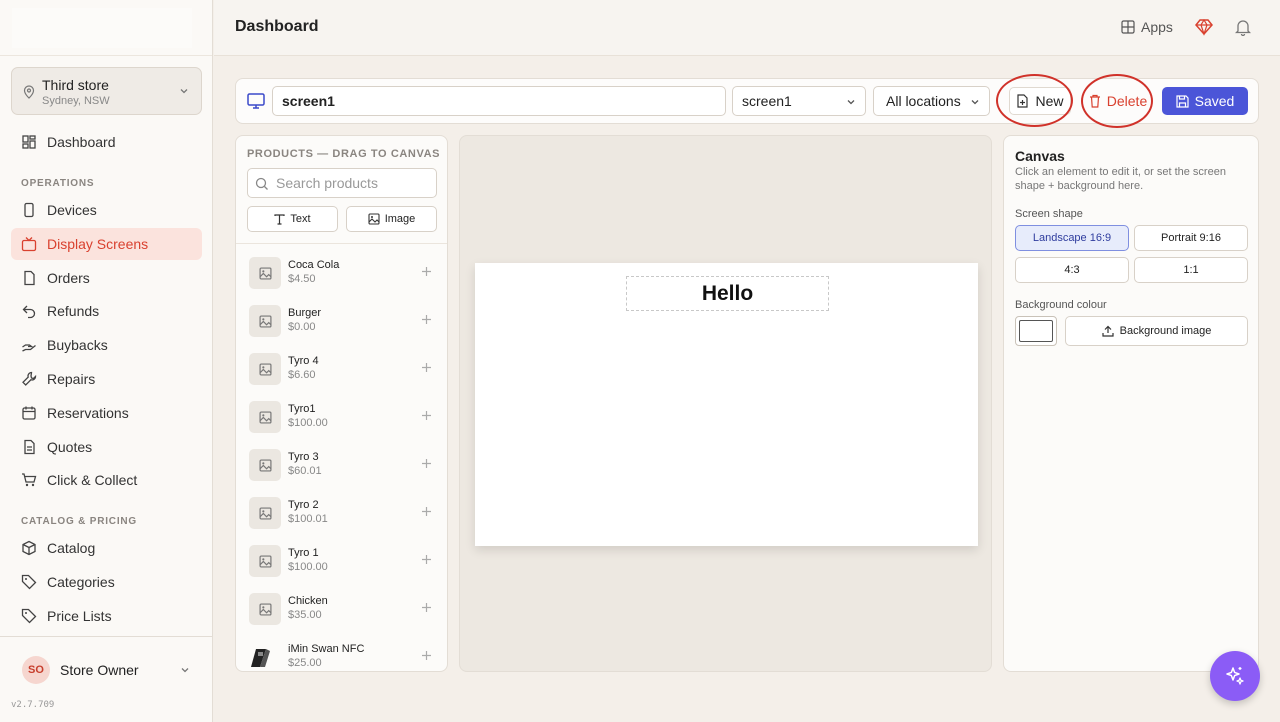 This screenshot has height=722, width=1280. What do you see at coordinates (499, 101) in the screenshot?
I see `screen-name-input` at bounding box center [499, 101].